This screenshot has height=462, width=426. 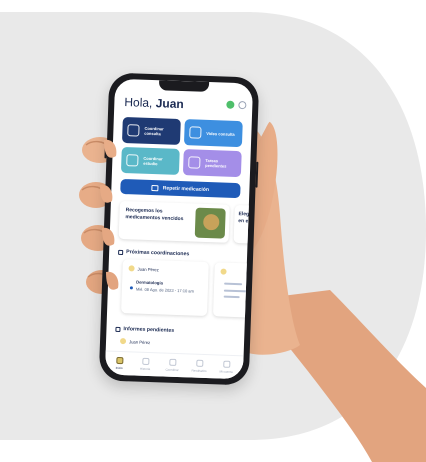 I want to click on cta-label: Repetir medicación, so click(x=186, y=188).